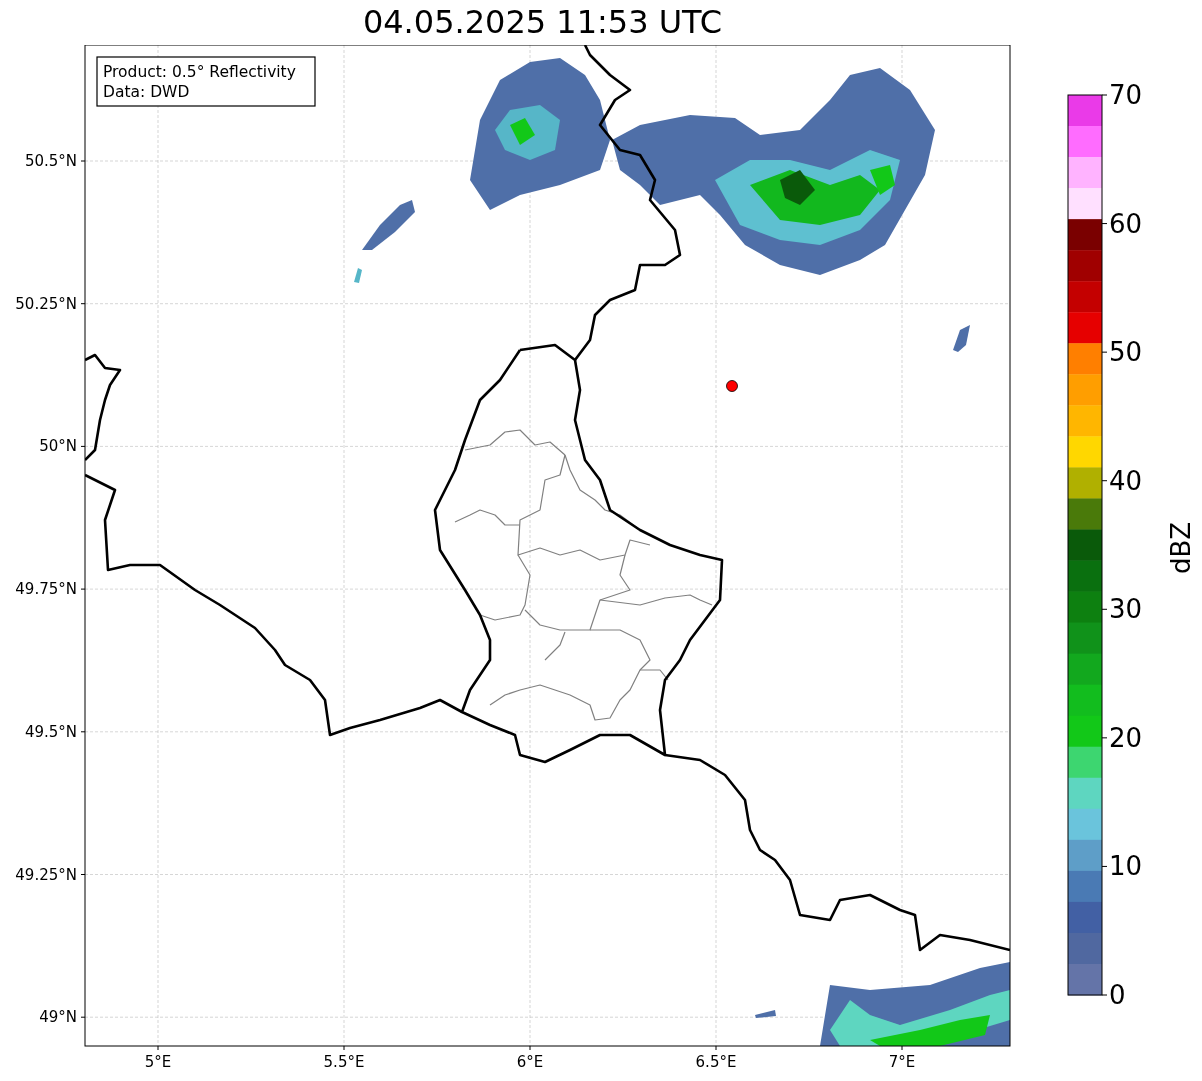  What do you see at coordinates (46, 589) in the screenshot?
I see `y-tick-label: 49.75°N` at bounding box center [46, 589].